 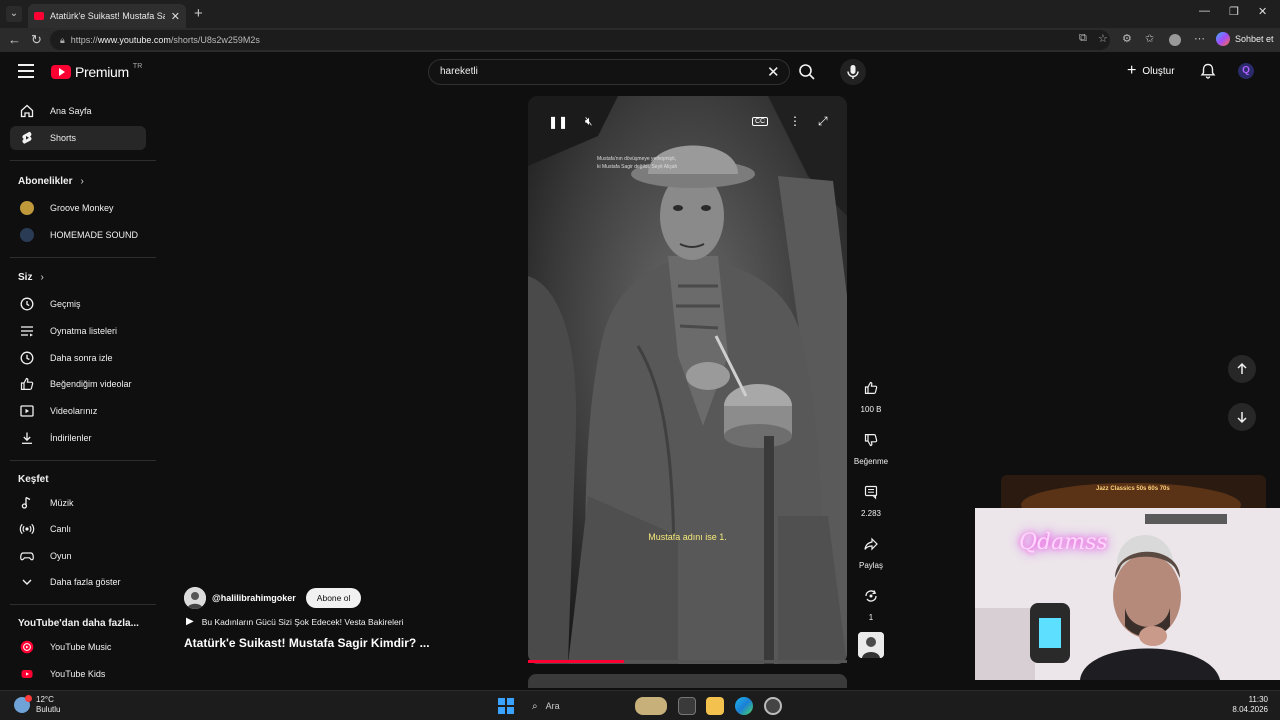 I want to click on arrow-up-icon, so click(x=1242, y=368).